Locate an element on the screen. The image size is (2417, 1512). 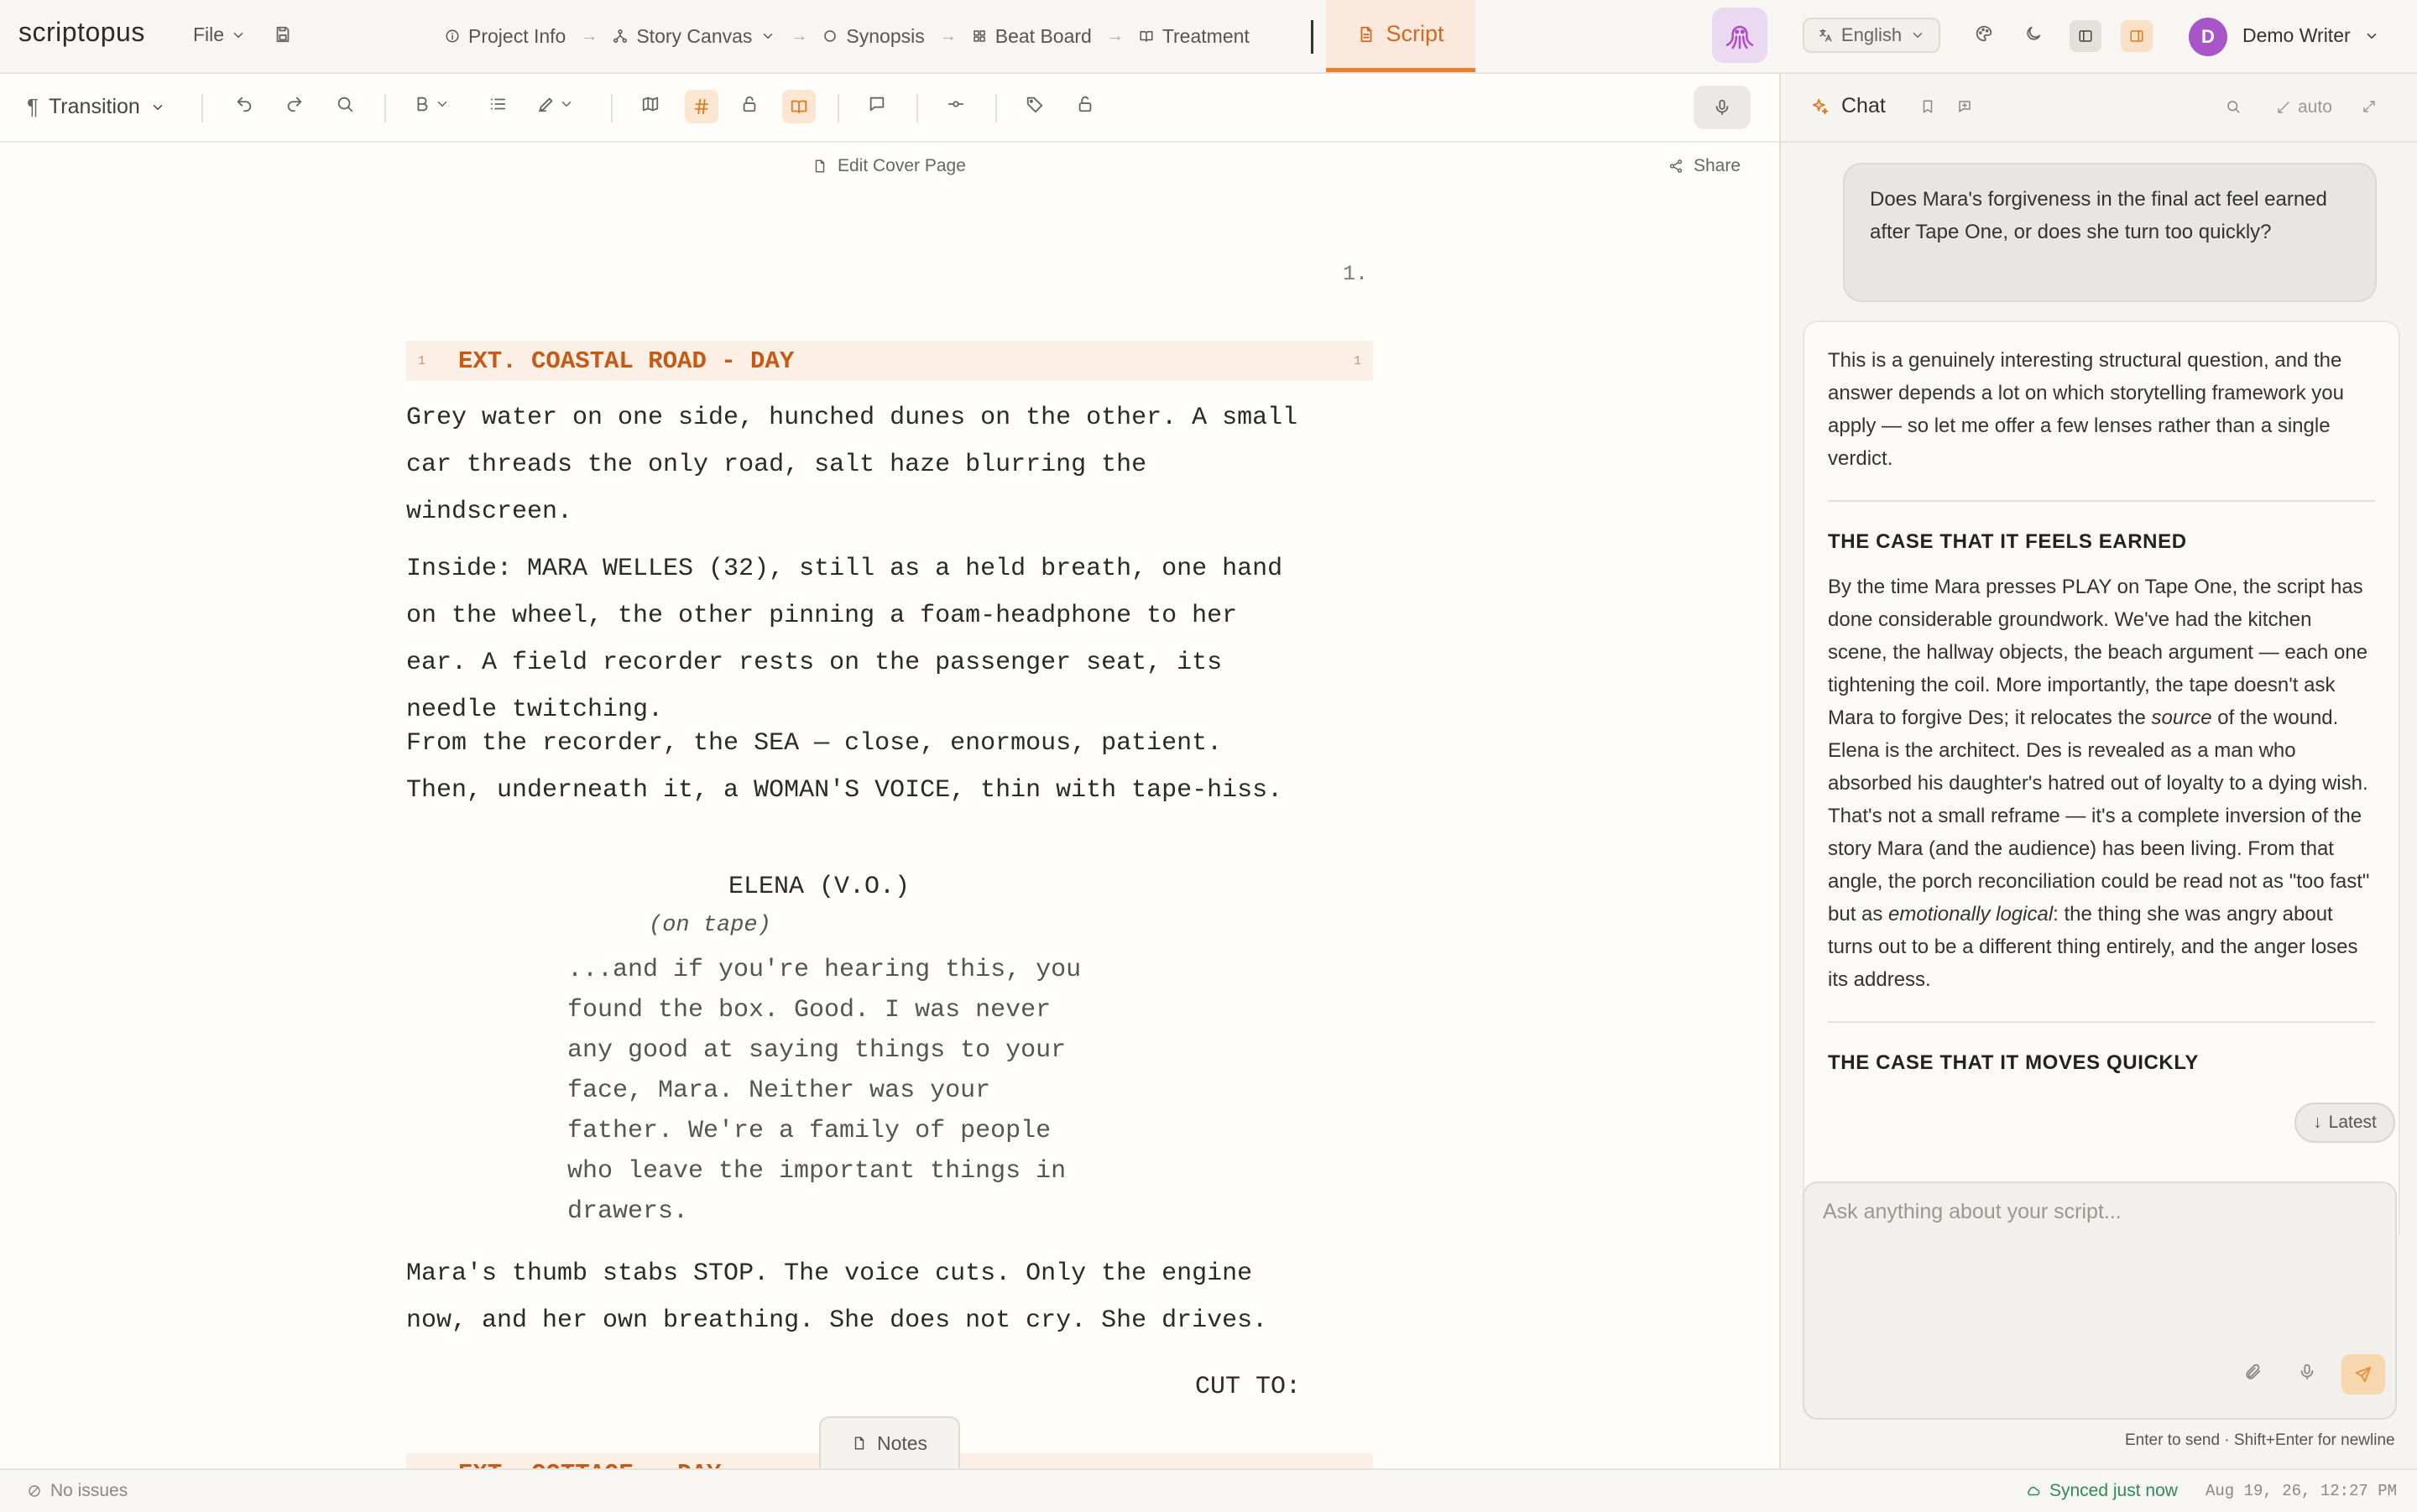
save-button is located at coordinates (283, 34).